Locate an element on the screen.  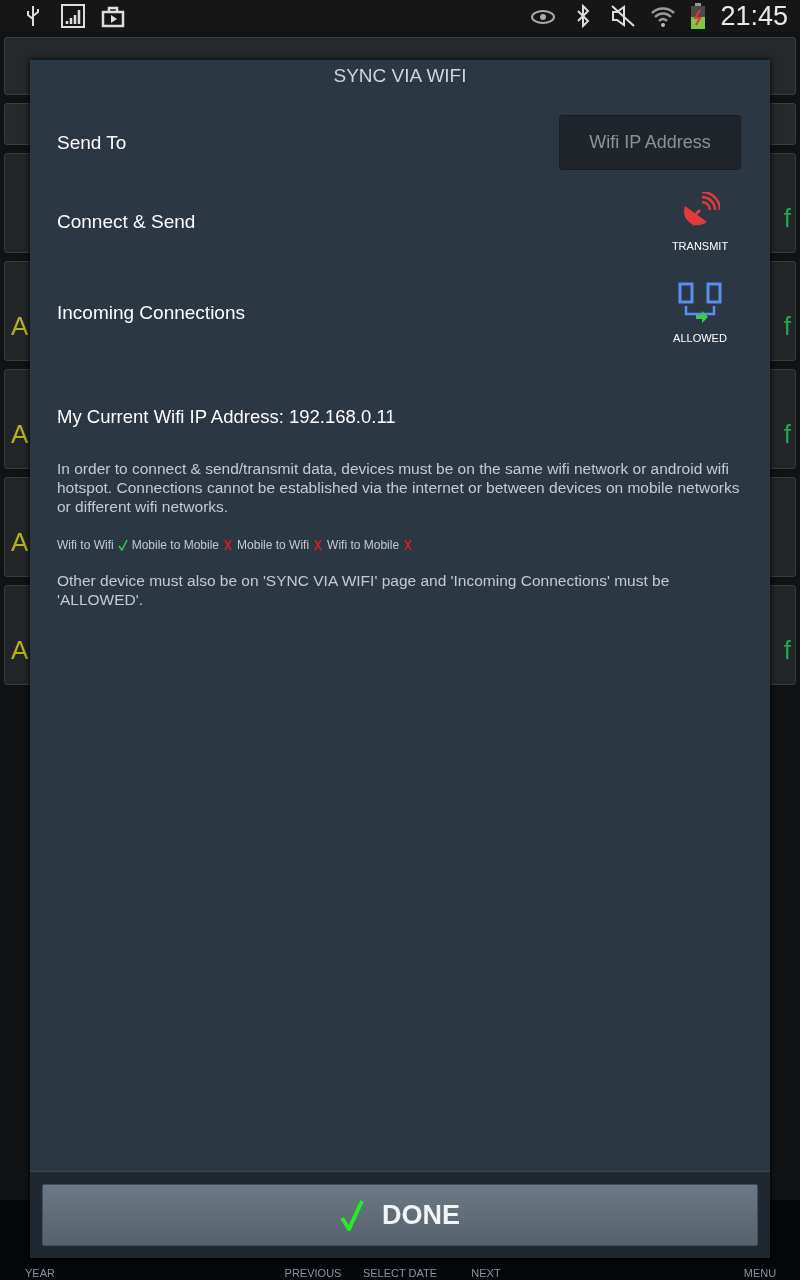
devices-connection-icon is located at coordinates (700, 303).